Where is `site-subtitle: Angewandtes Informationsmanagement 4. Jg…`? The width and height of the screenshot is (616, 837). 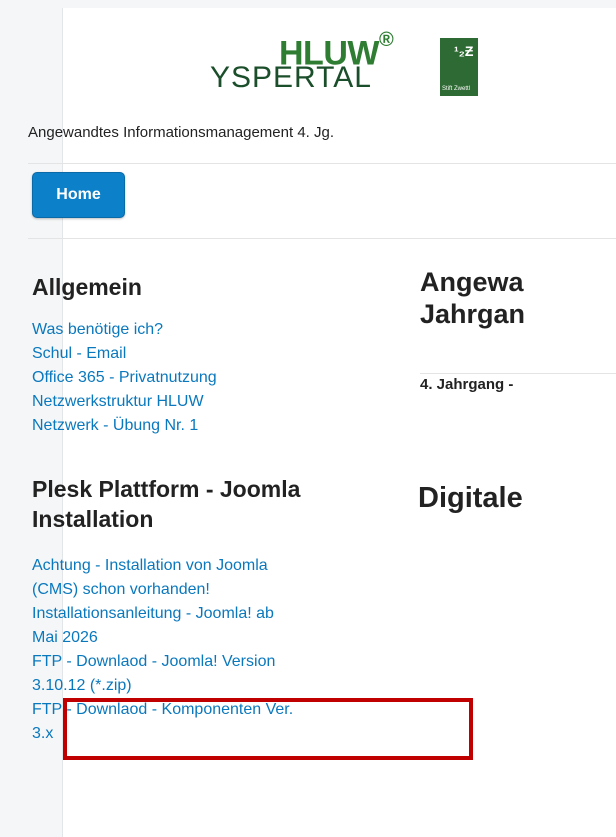 site-subtitle: Angewandtes Informationsmanagement 4. Jg… is located at coordinates (181, 132).